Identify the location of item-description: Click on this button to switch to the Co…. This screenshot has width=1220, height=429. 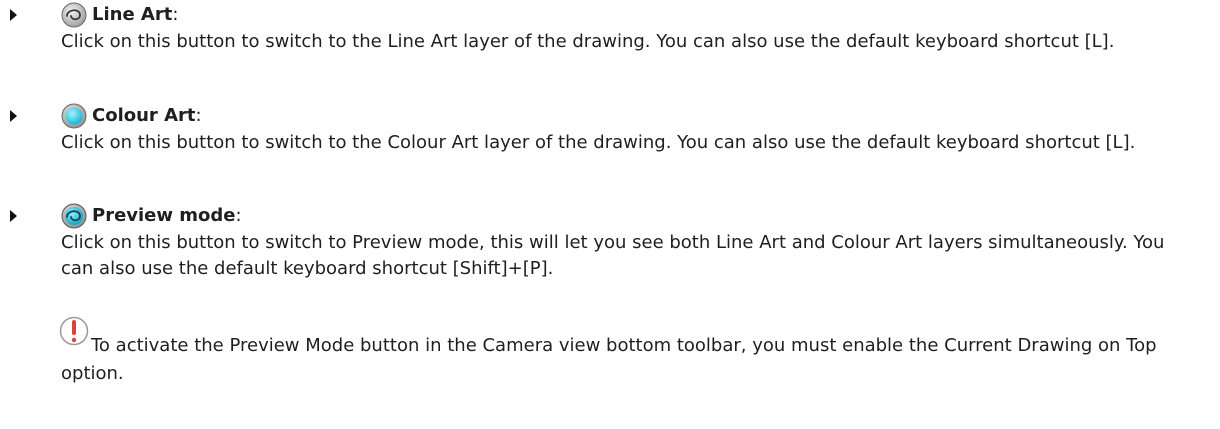
(598, 142).